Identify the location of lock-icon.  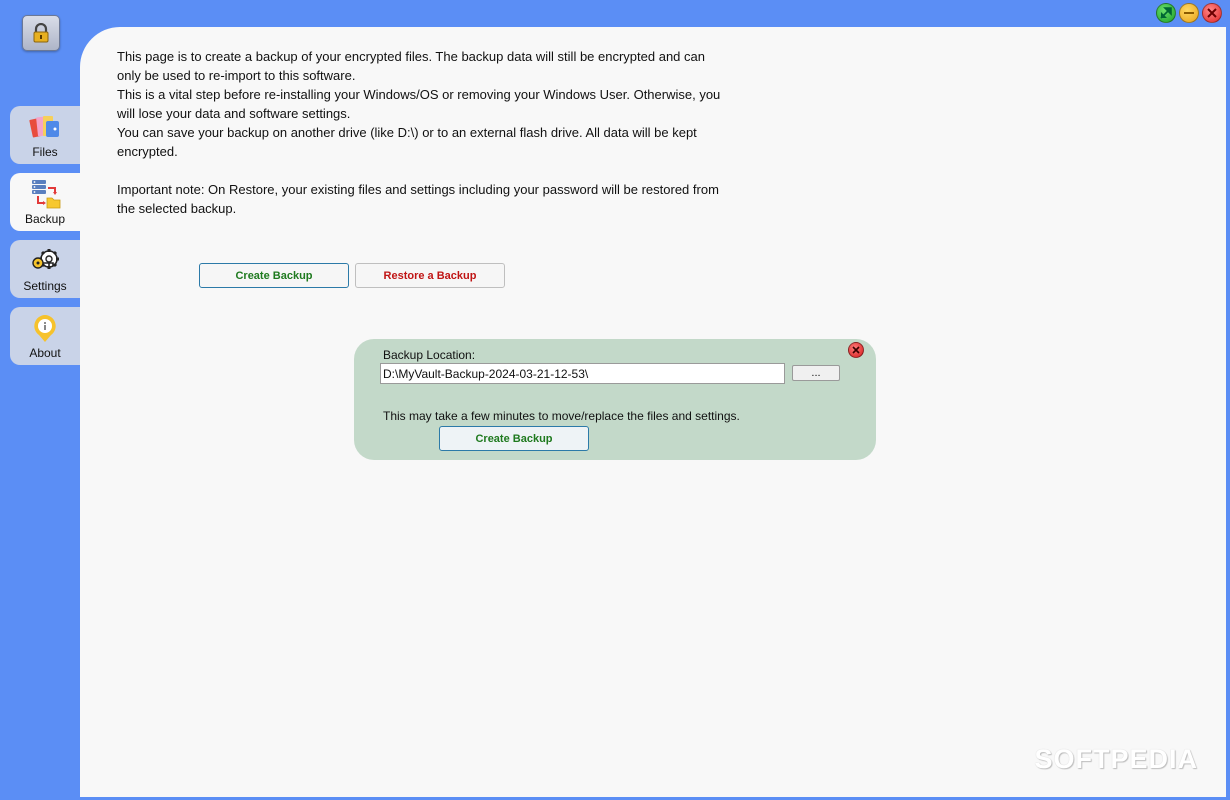
(41, 33).